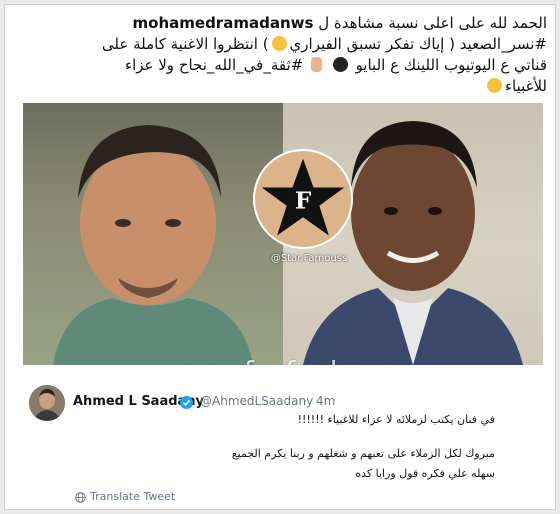  What do you see at coordinates (340, 64) in the screenshot?
I see `bomb-emoji-icon` at bounding box center [340, 64].